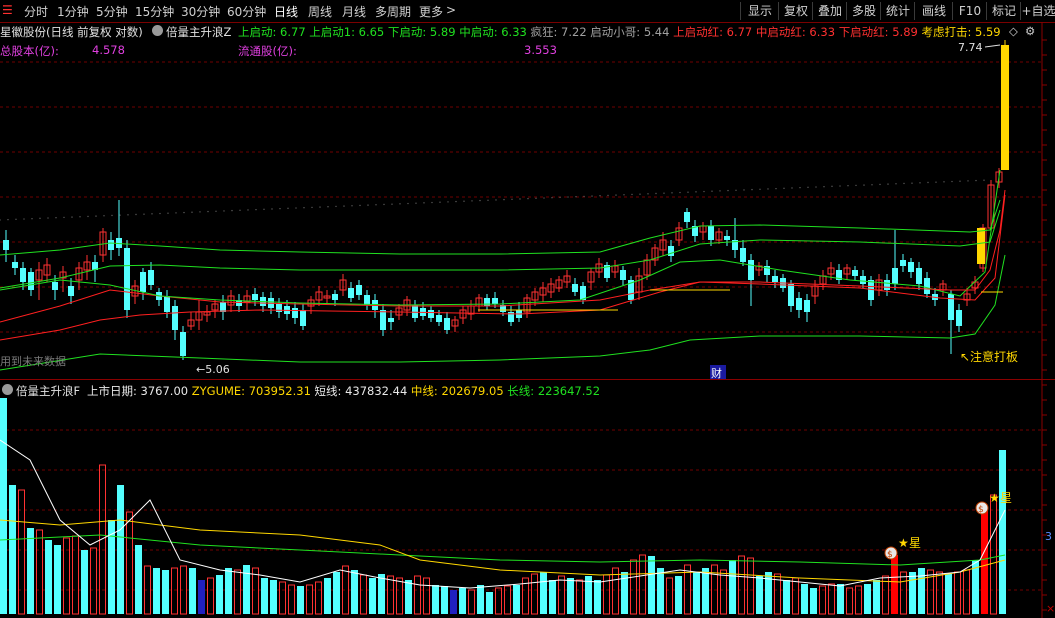 The height and width of the screenshot is (618, 1055). Describe the element at coordinates (989, 356) in the screenshot. I see `board-note-label: ↖注意打板` at that location.